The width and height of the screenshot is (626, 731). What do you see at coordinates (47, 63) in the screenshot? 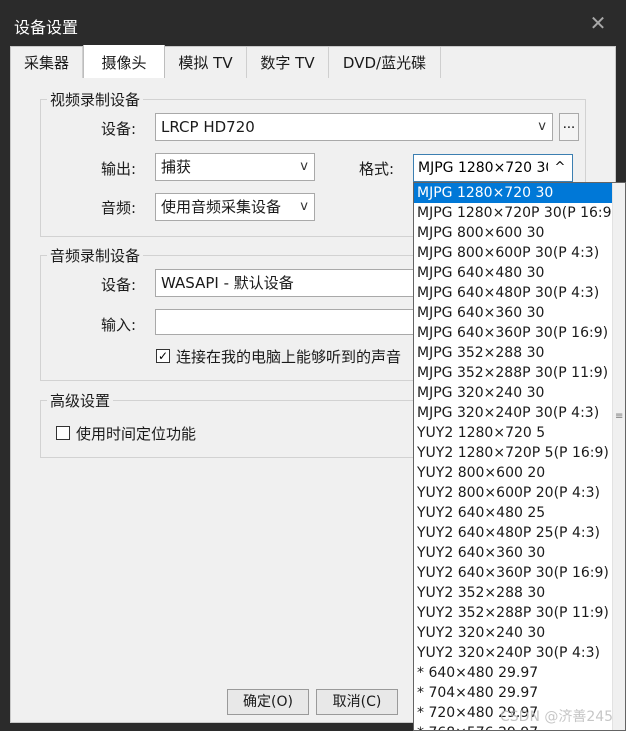
I see `tab-capture: 采集器` at bounding box center [47, 63].